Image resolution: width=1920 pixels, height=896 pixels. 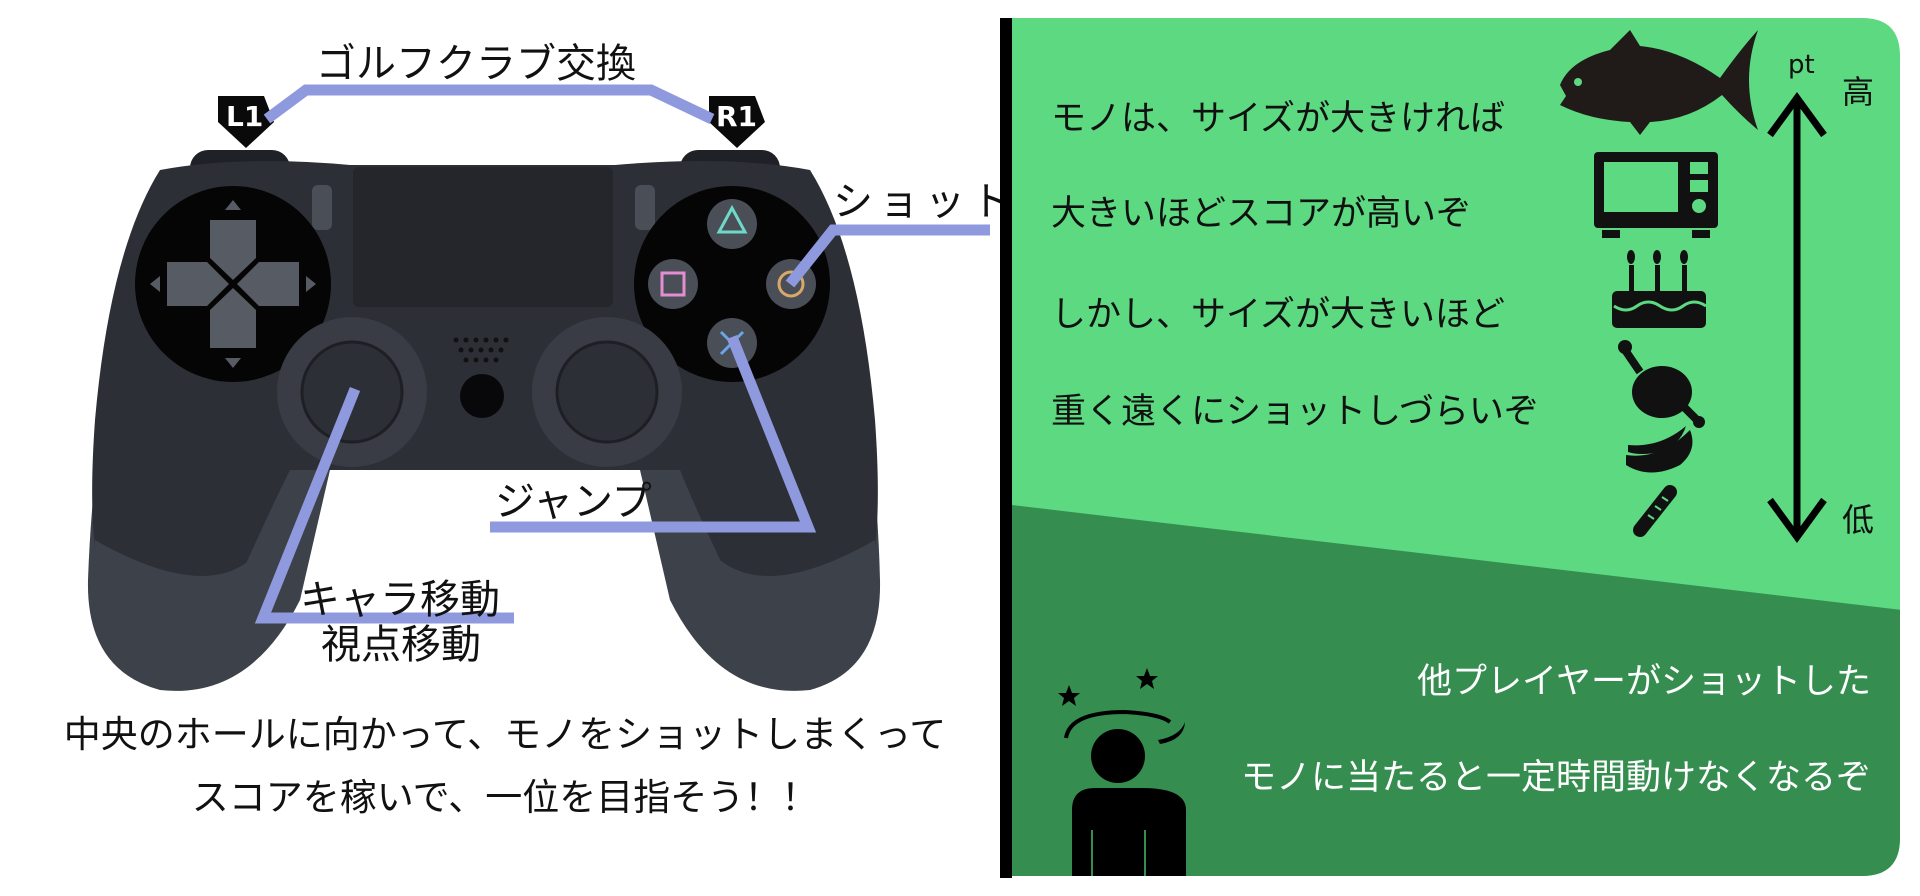 I want to click on divider-line, so click(x=1006, y=448).